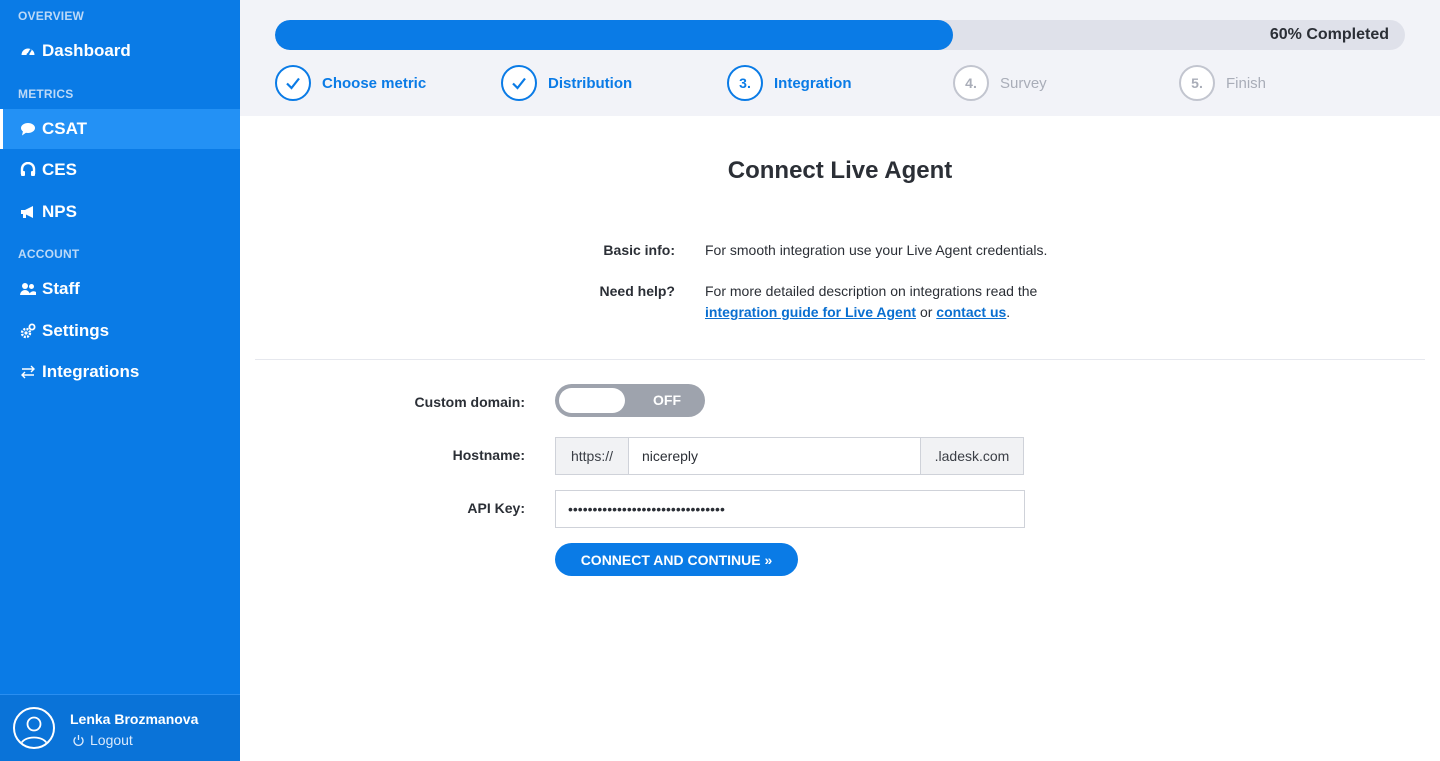 The image size is (1440, 761). Describe the element at coordinates (76, 330) in the screenshot. I see `sidebar-item-label: Settings` at that location.